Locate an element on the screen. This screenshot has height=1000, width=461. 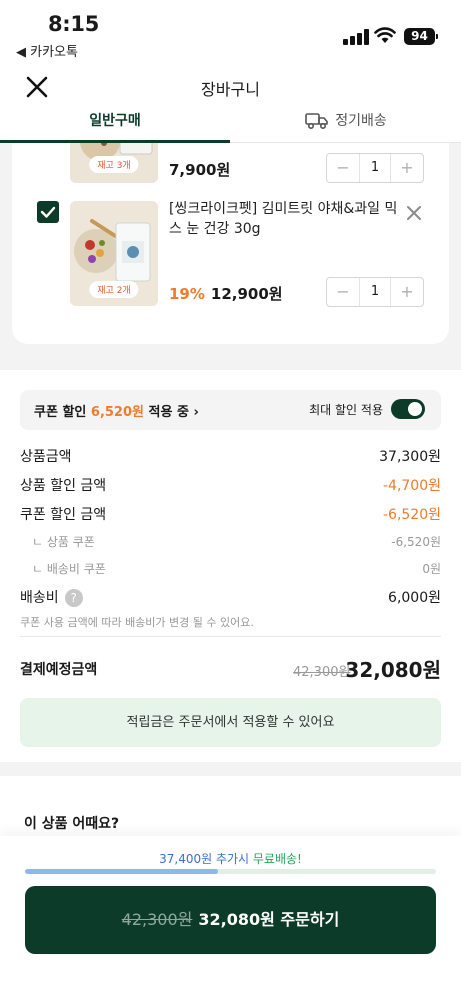
product-image: 재고 3개 is located at coordinates (114, 163).